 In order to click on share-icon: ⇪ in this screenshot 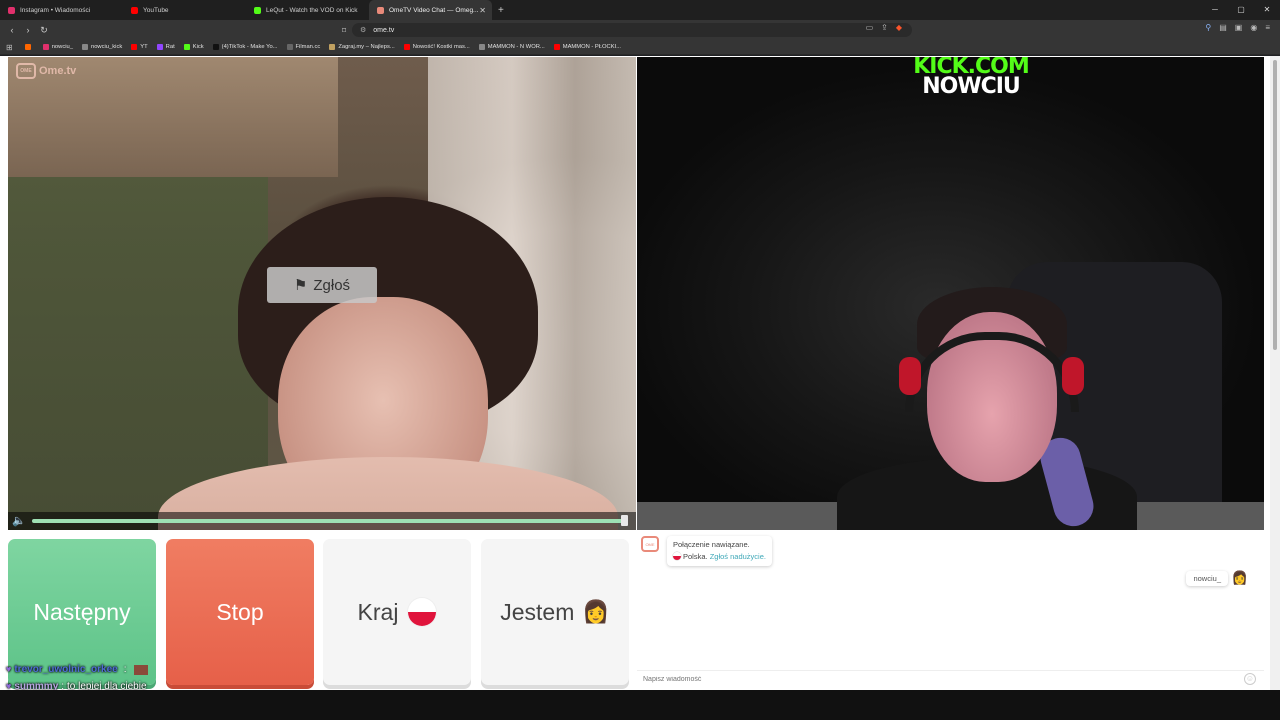, I will do `click(884, 27)`.